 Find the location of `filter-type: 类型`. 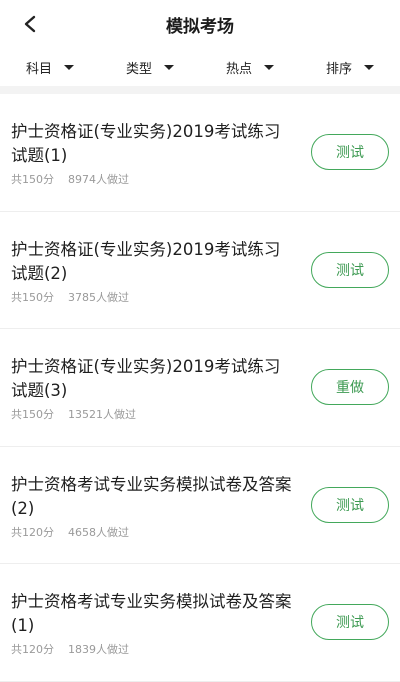

filter-type: 类型 is located at coordinates (150, 67).